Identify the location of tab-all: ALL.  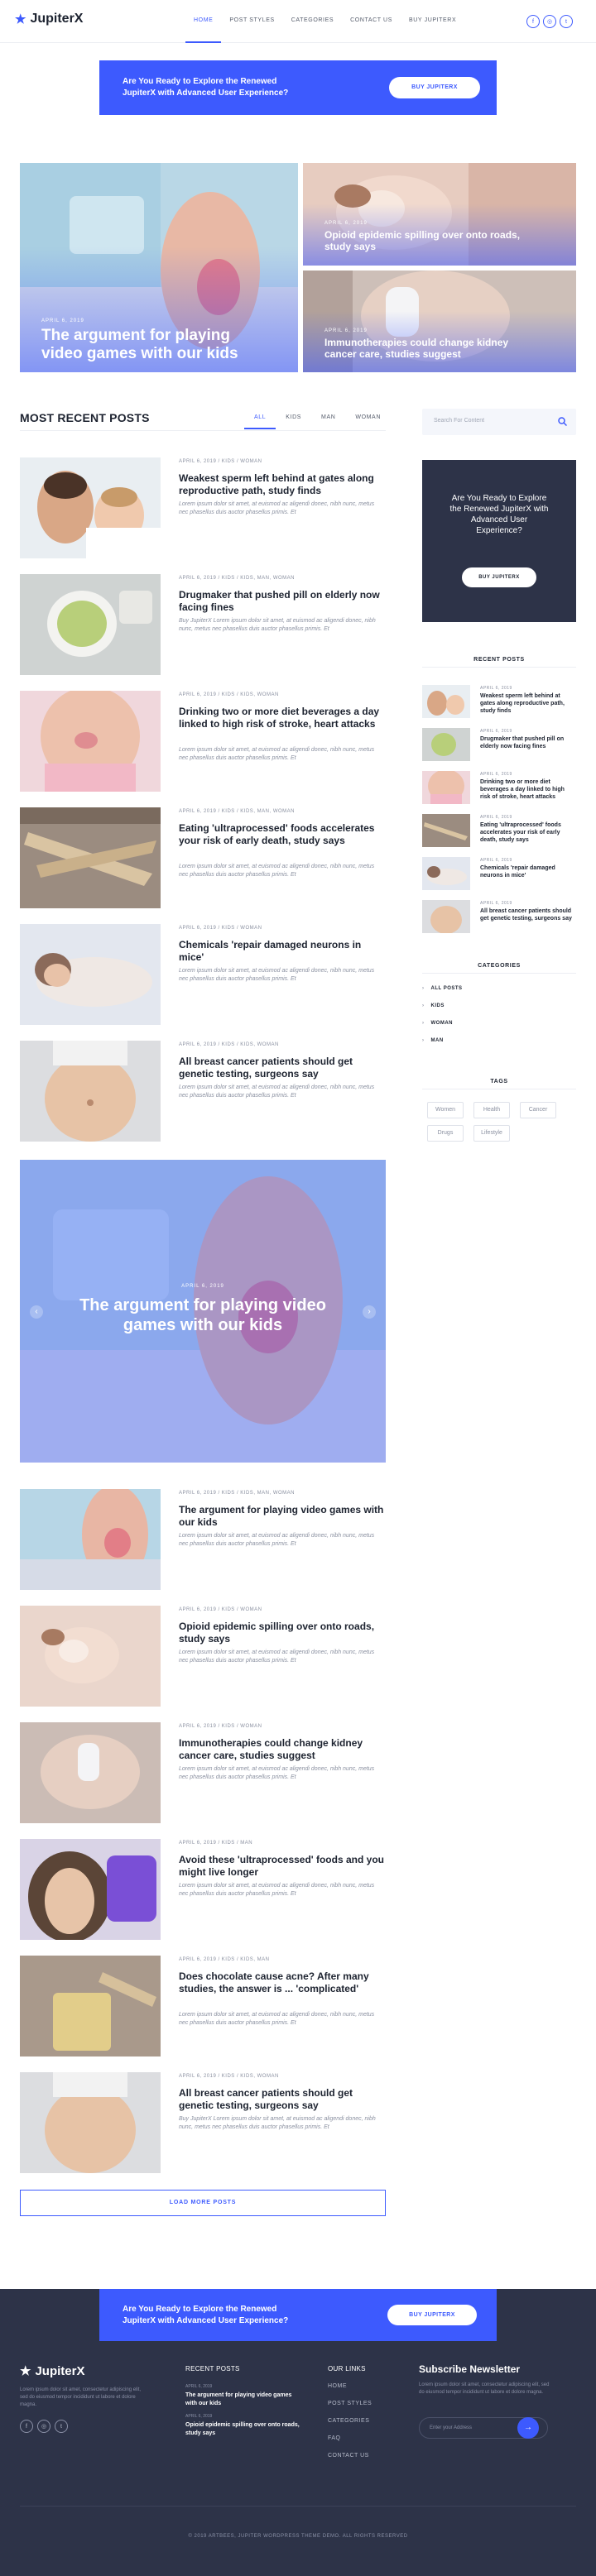
(260, 420).